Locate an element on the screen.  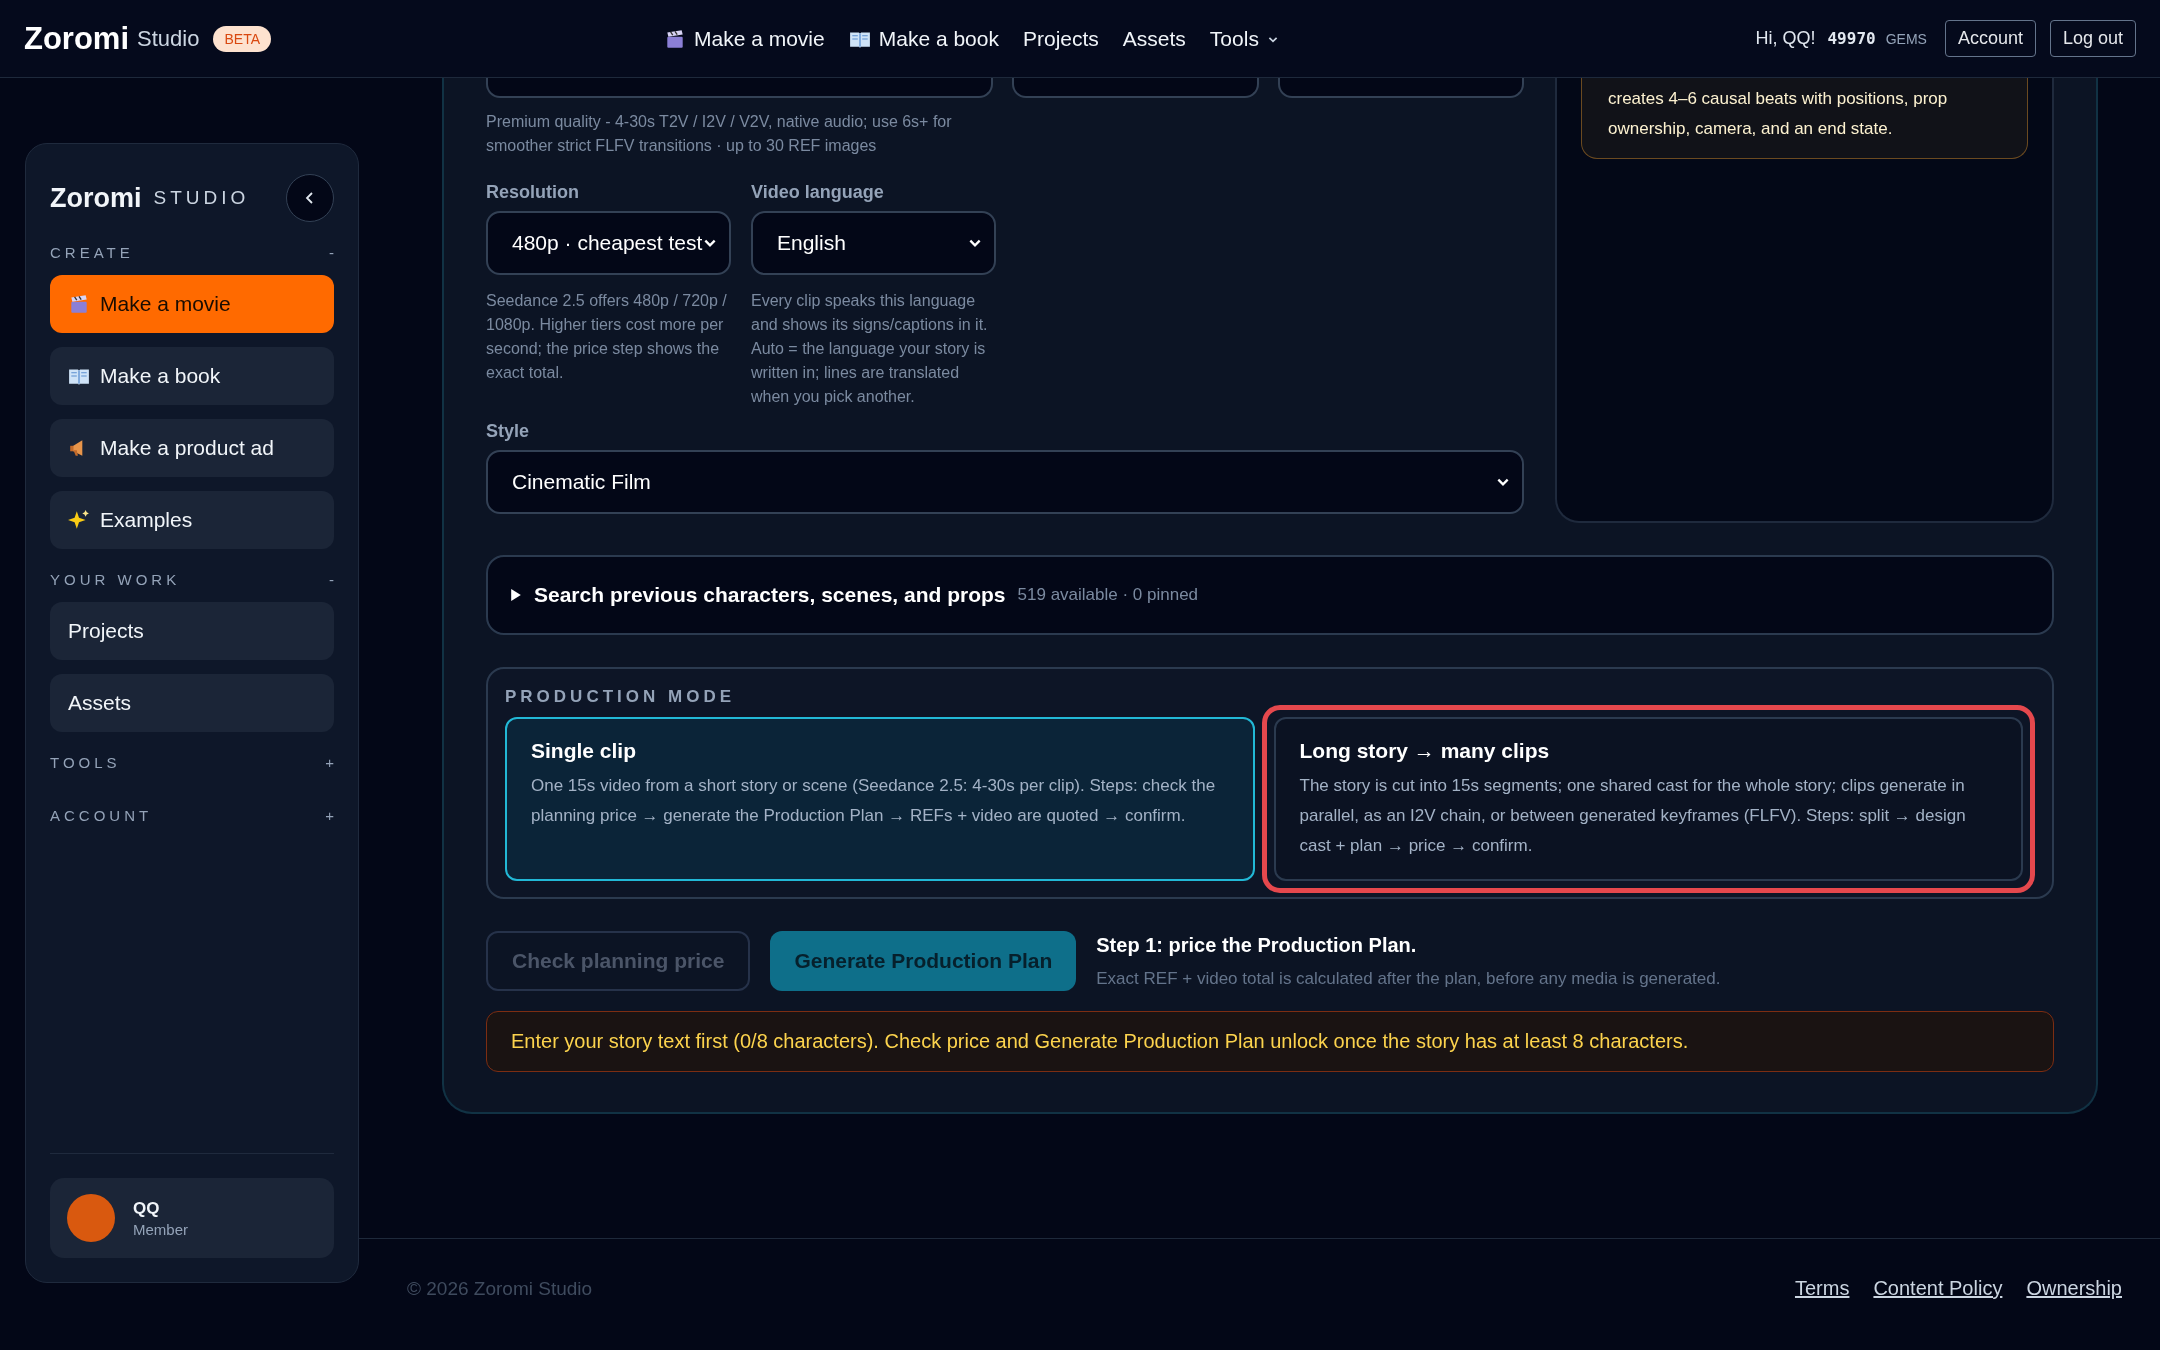
step-title: Step 1: price the Production Plan. is located at coordinates (1257, 945).